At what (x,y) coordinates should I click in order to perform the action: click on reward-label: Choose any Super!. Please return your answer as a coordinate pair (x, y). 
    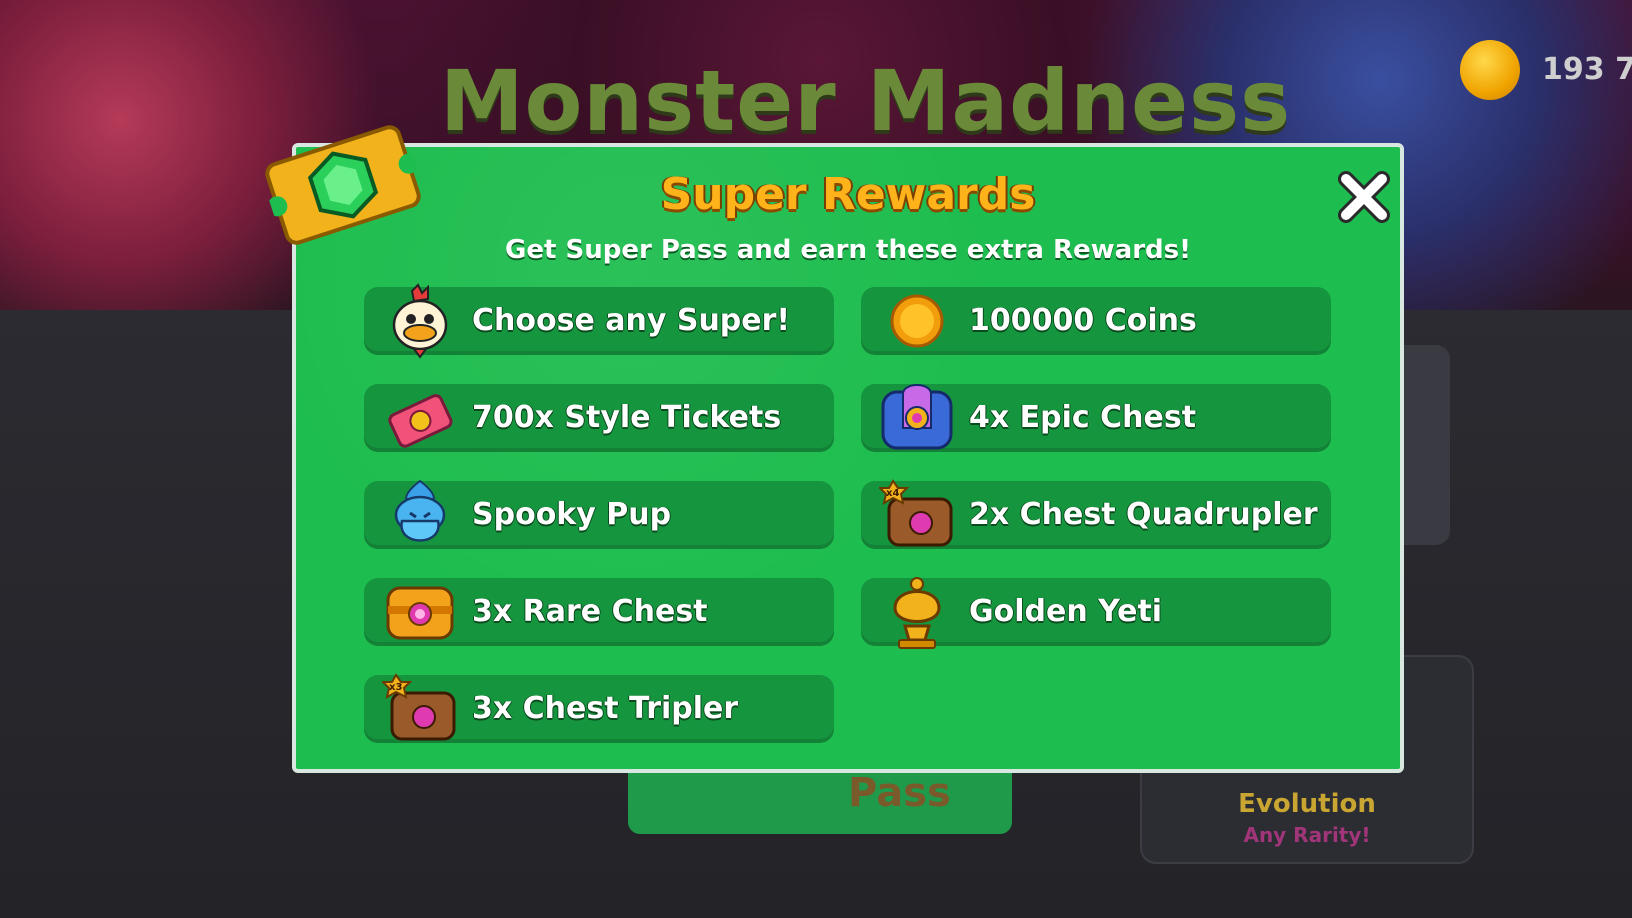
    Looking at the image, I should click on (631, 320).